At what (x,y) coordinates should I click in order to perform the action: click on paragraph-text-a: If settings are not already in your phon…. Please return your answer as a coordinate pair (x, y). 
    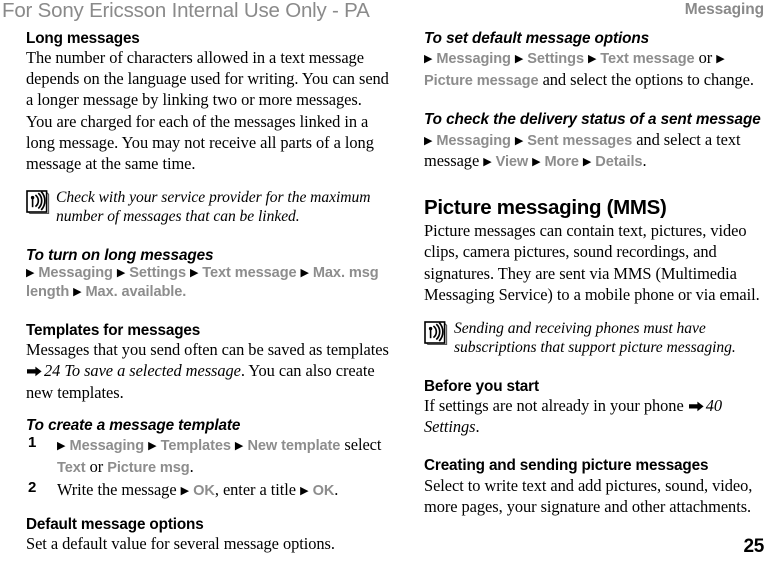
    Looking at the image, I should click on (556, 406).